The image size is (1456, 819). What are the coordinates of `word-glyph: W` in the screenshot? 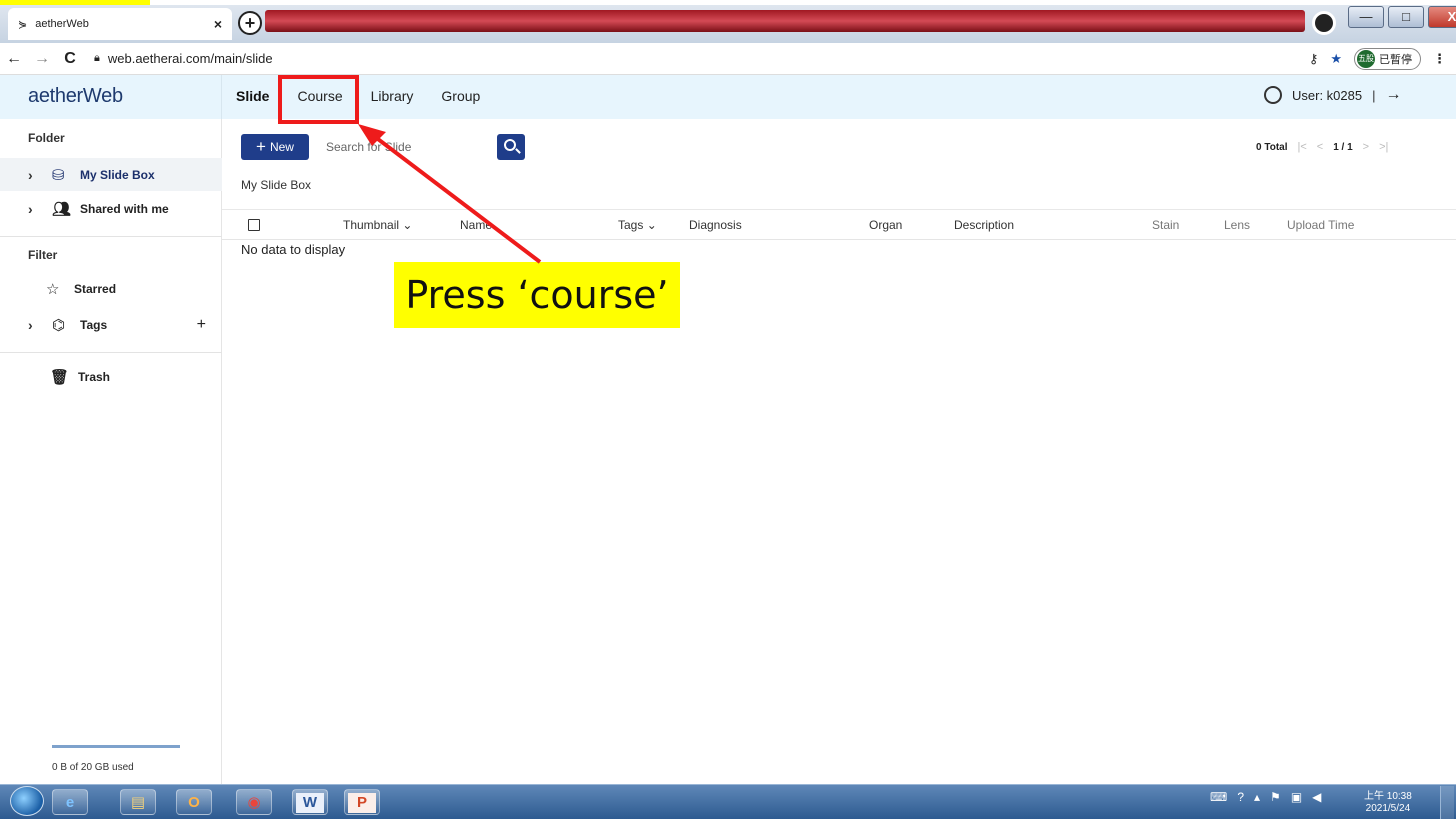 It's located at (310, 803).